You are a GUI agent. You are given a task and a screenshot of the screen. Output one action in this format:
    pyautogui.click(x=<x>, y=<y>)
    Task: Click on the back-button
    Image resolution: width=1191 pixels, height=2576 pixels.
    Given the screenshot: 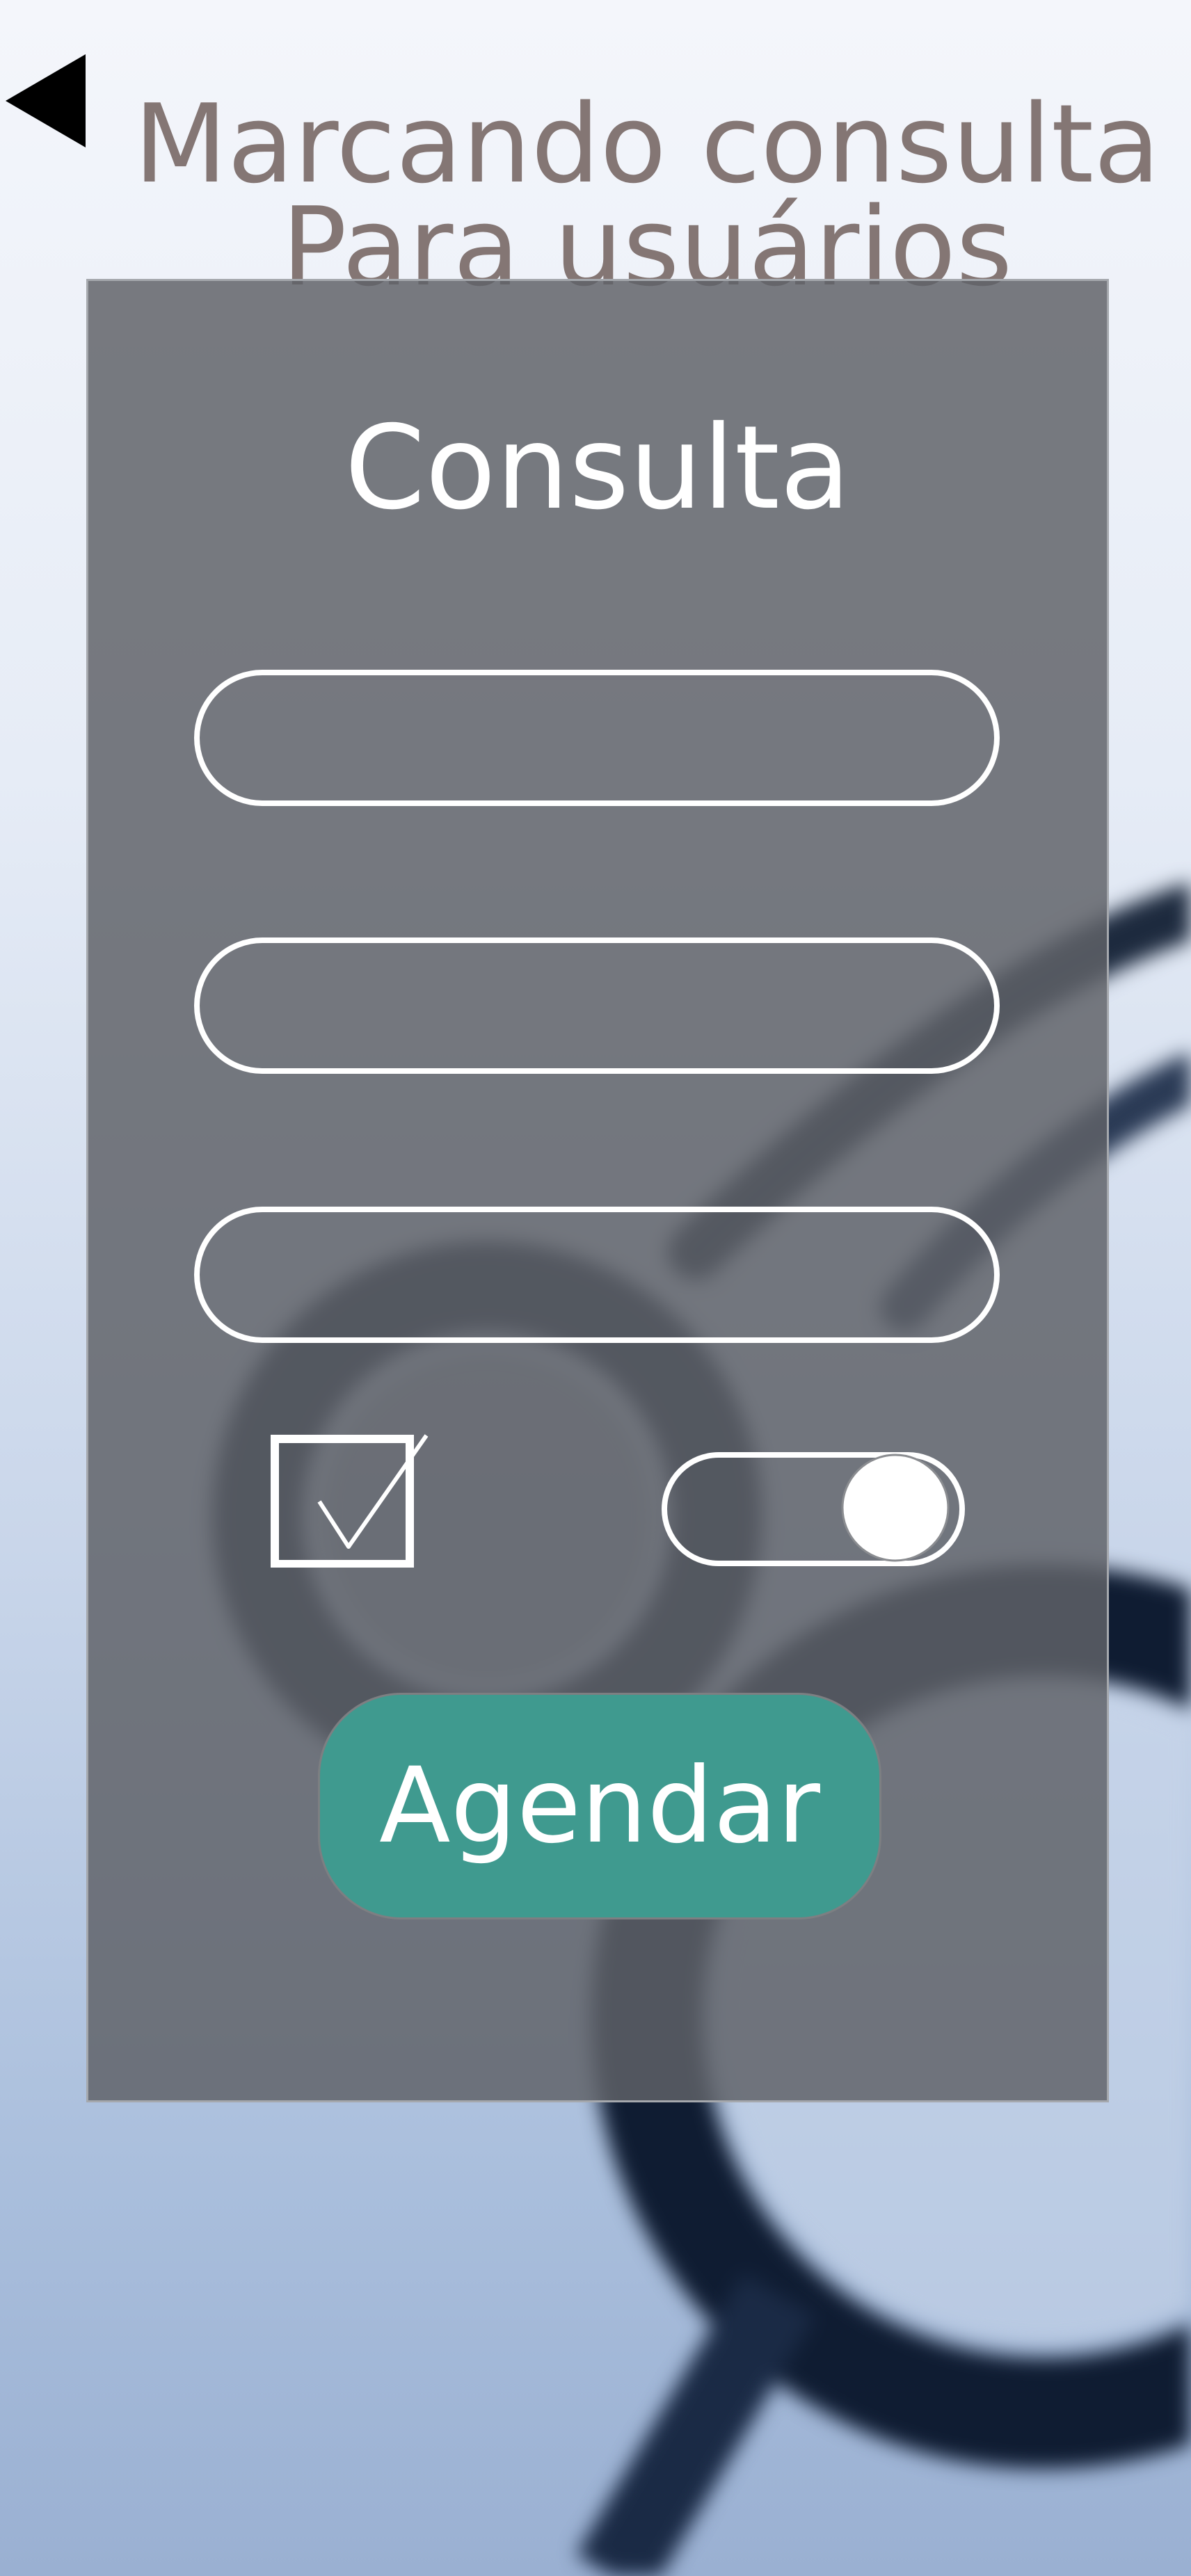 What is the action you would take?
    pyautogui.click(x=47, y=100)
    